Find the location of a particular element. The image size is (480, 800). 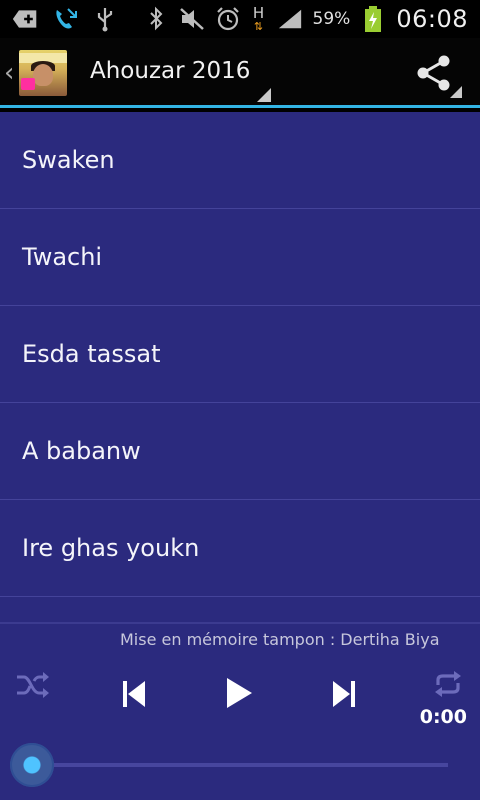

previous-icon is located at coordinates (134, 694).